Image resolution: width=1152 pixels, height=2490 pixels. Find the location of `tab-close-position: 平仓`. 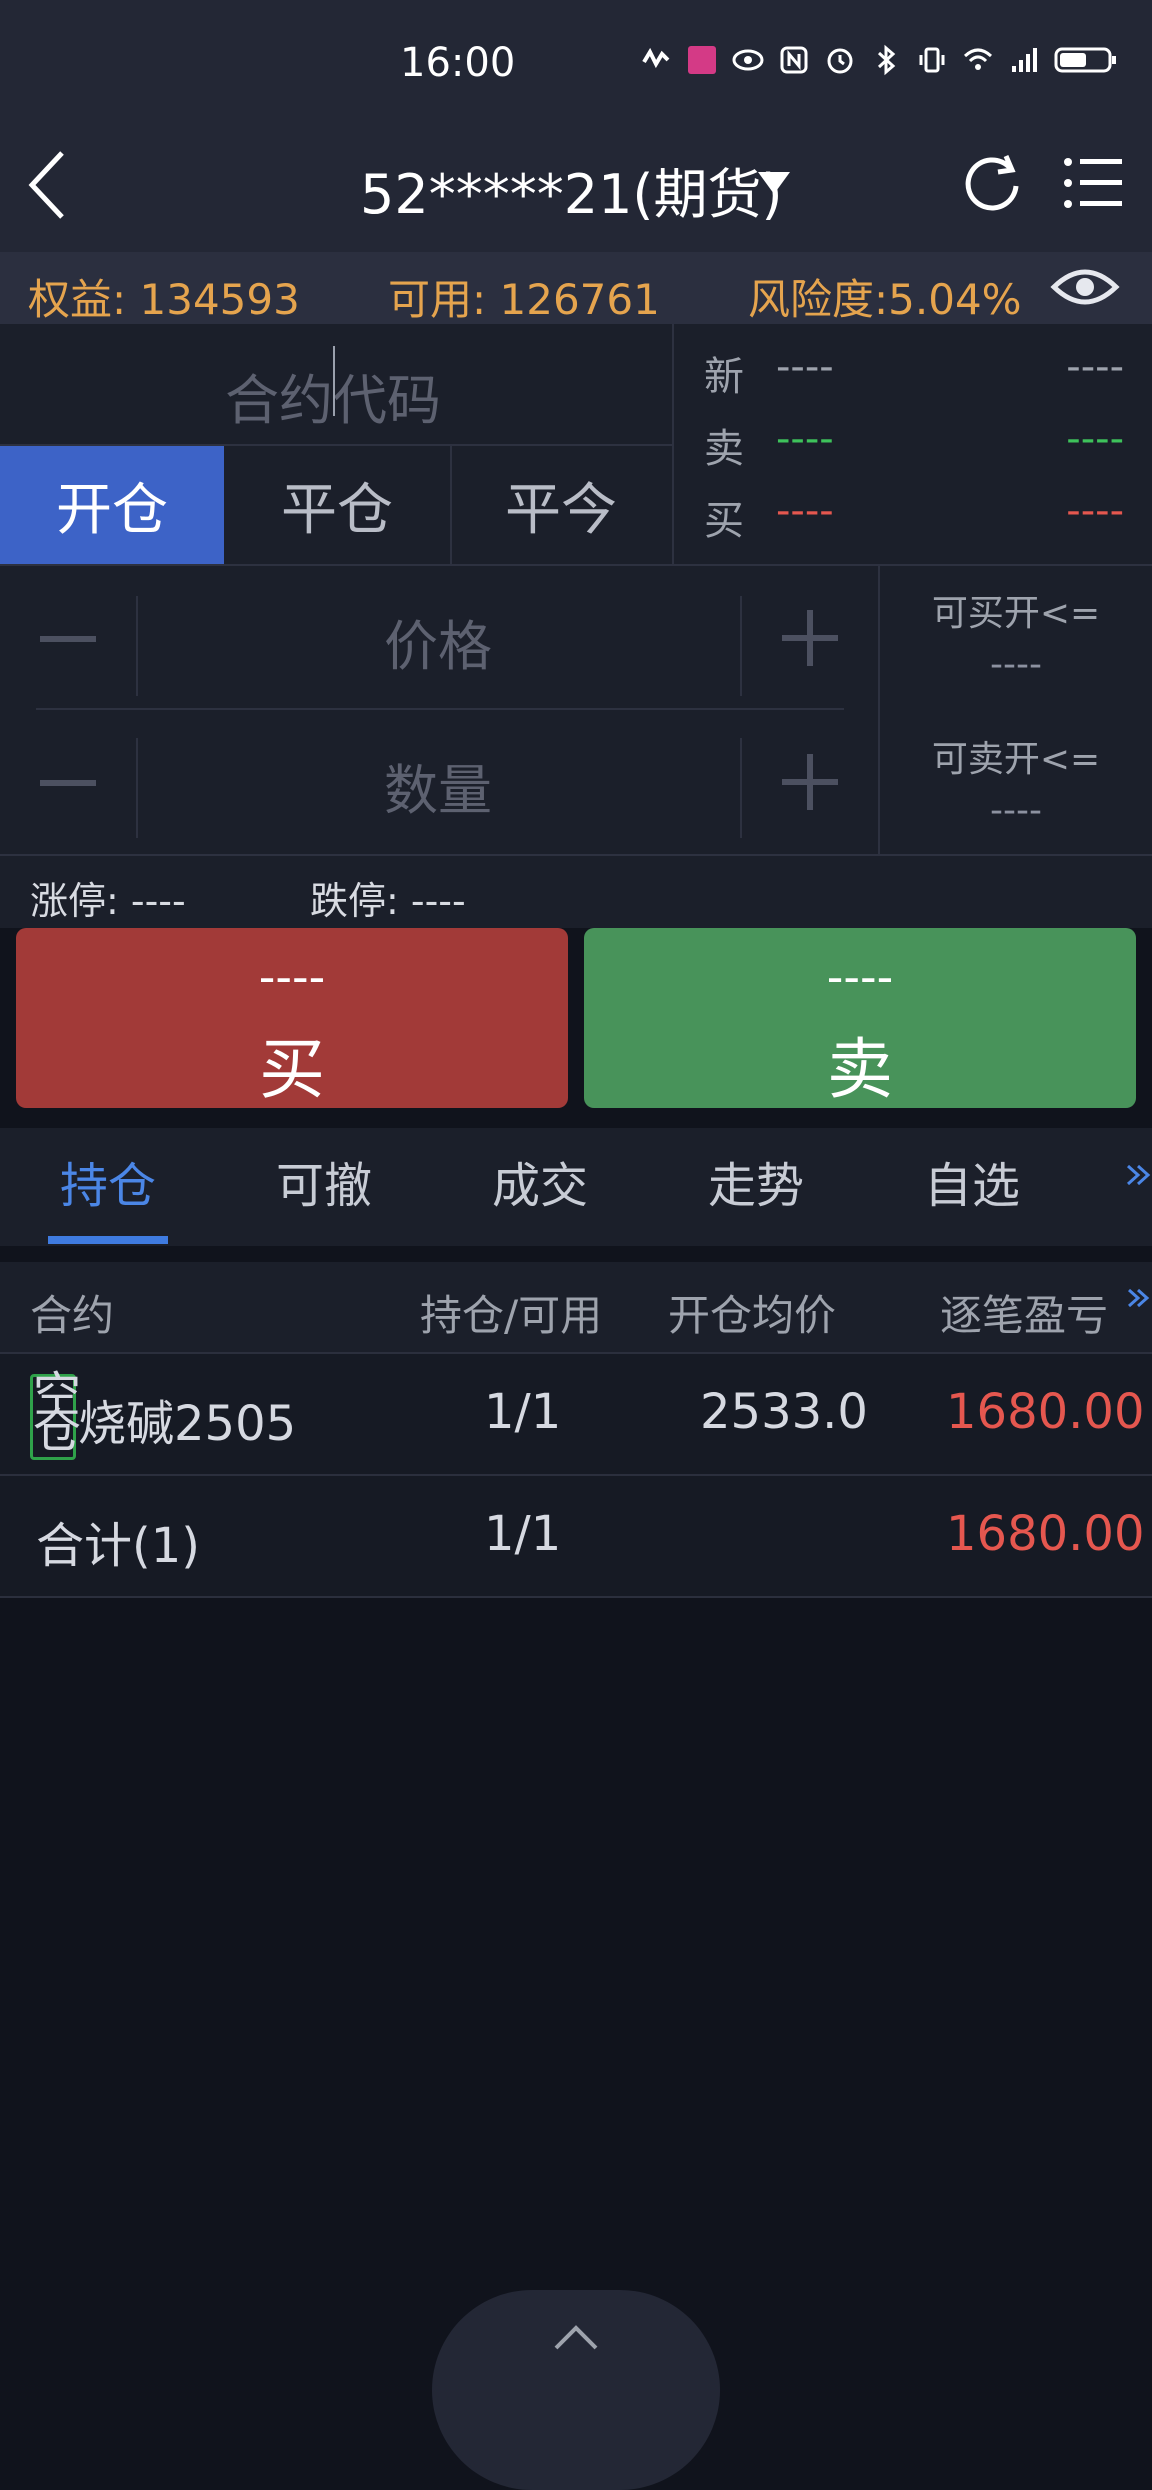

tab-close-position: 平仓 is located at coordinates (338, 505).